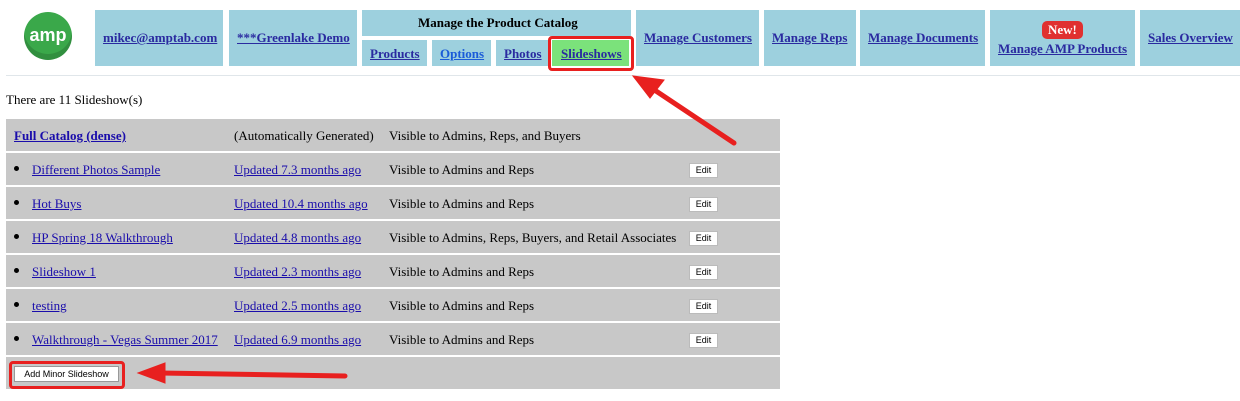 The image size is (1240, 401). Describe the element at coordinates (684, 110) in the screenshot. I see `arrow-to-slideshows` at that location.